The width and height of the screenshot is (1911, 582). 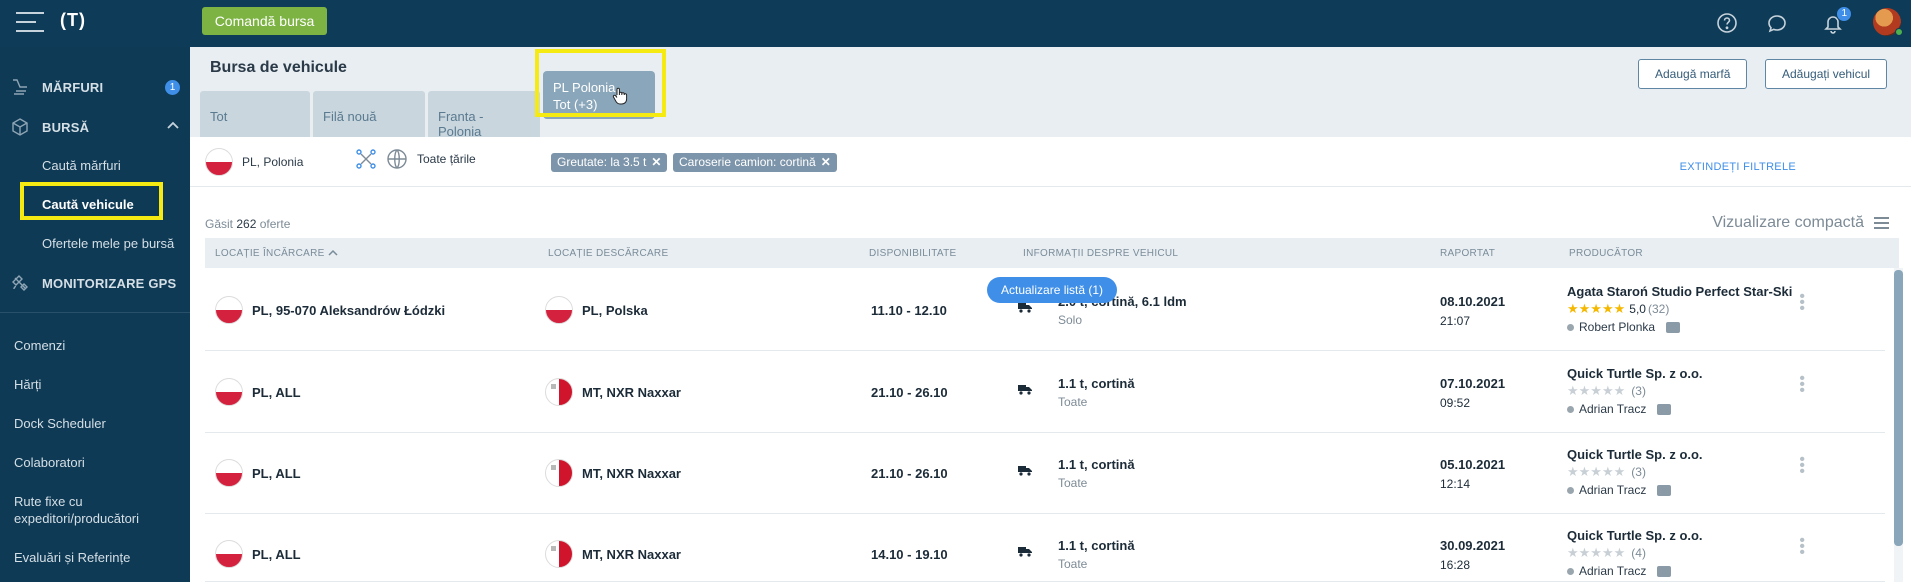 What do you see at coordinates (1837, 20) in the screenshot?
I see `notifications-bell-icon: 1` at bounding box center [1837, 20].